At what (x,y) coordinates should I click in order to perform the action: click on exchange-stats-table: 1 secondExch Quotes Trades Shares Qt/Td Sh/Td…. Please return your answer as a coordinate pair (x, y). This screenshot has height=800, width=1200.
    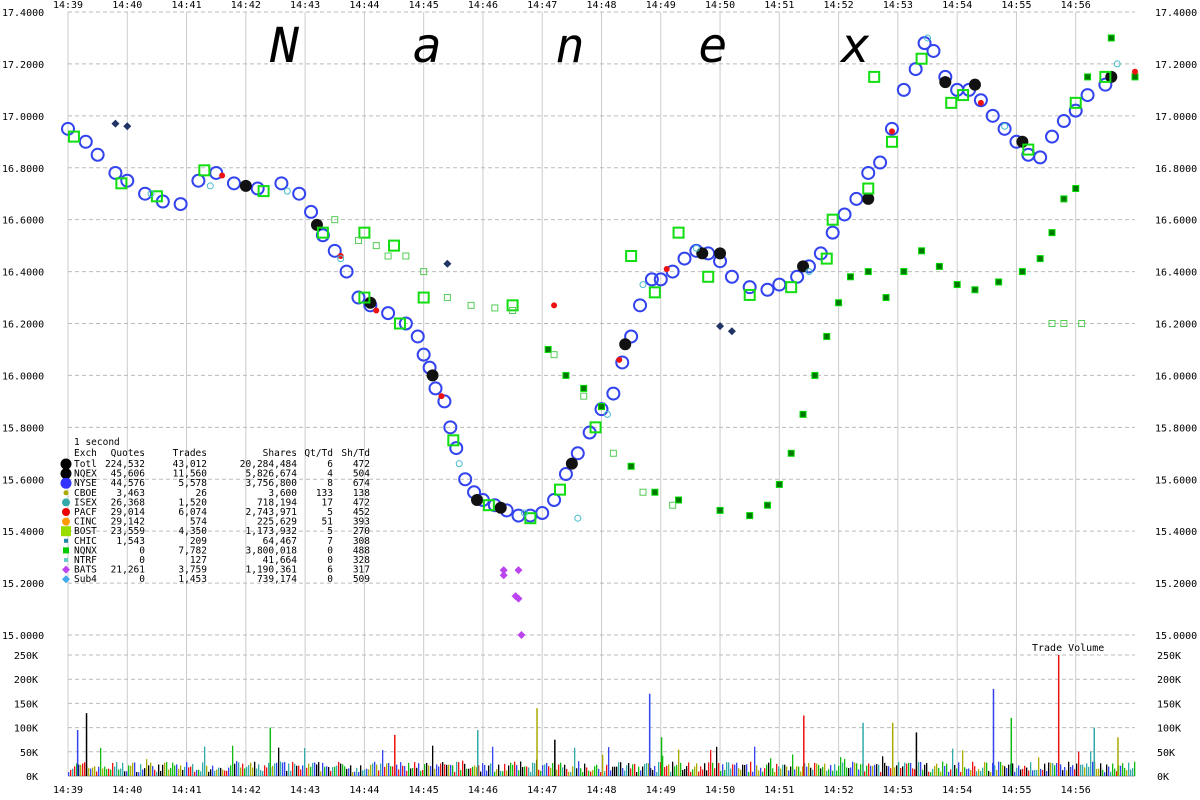
    Looking at the image, I should click on (215, 511).